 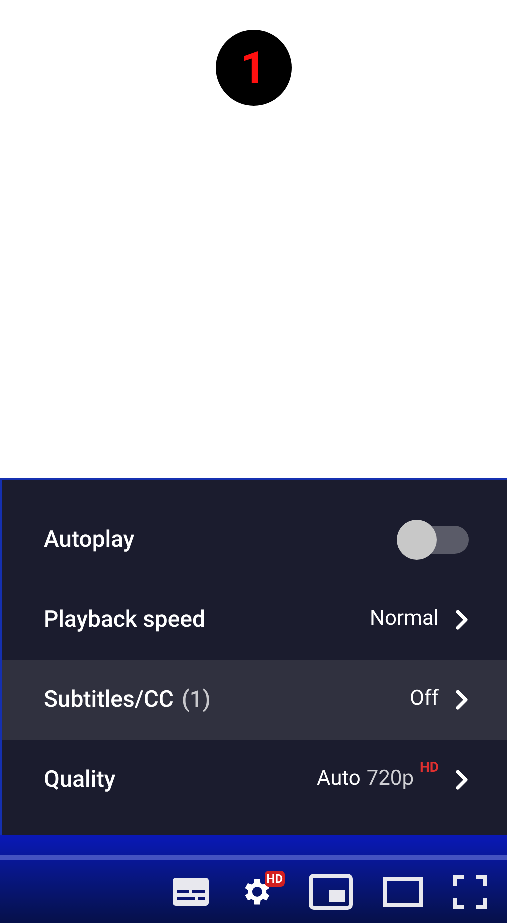 What do you see at coordinates (429, 769) in the screenshot?
I see `hd-tag: HD` at bounding box center [429, 769].